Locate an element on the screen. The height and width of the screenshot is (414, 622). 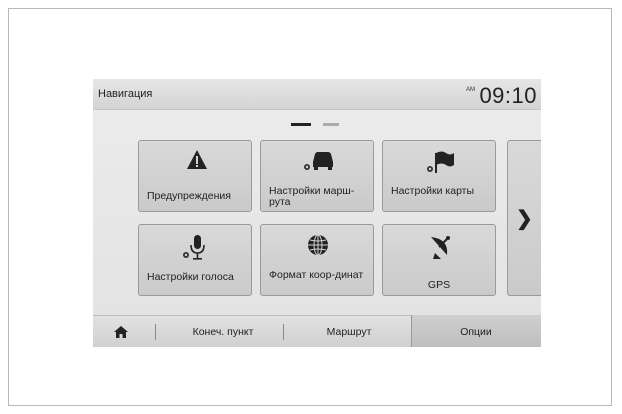
menu-tile-warnings: Предупреждения is located at coordinates (195, 176).